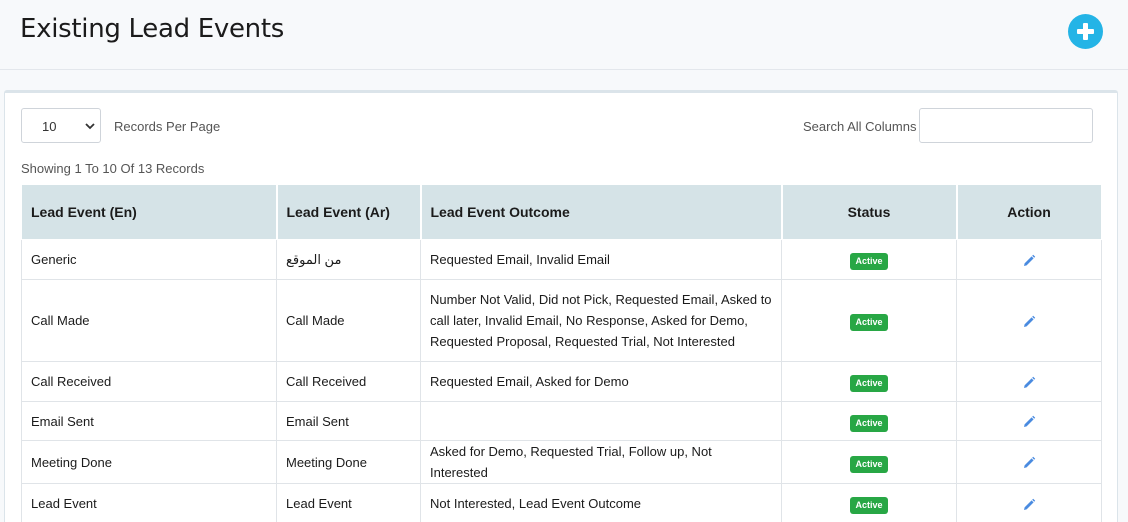 This screenshot has height=522, width=1128. Describe the element at coordinates (61, 125) in the screenshot. I see `records-per-page-select: 10` at that location.